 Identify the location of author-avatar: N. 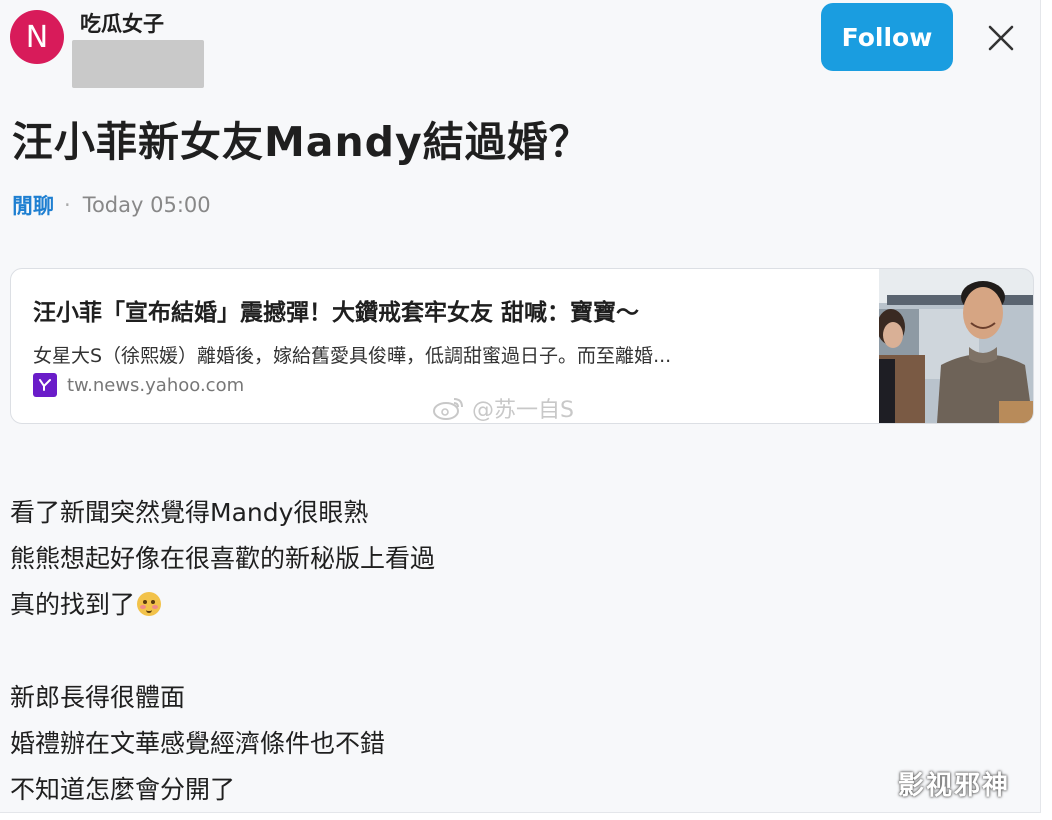
(37, 37).